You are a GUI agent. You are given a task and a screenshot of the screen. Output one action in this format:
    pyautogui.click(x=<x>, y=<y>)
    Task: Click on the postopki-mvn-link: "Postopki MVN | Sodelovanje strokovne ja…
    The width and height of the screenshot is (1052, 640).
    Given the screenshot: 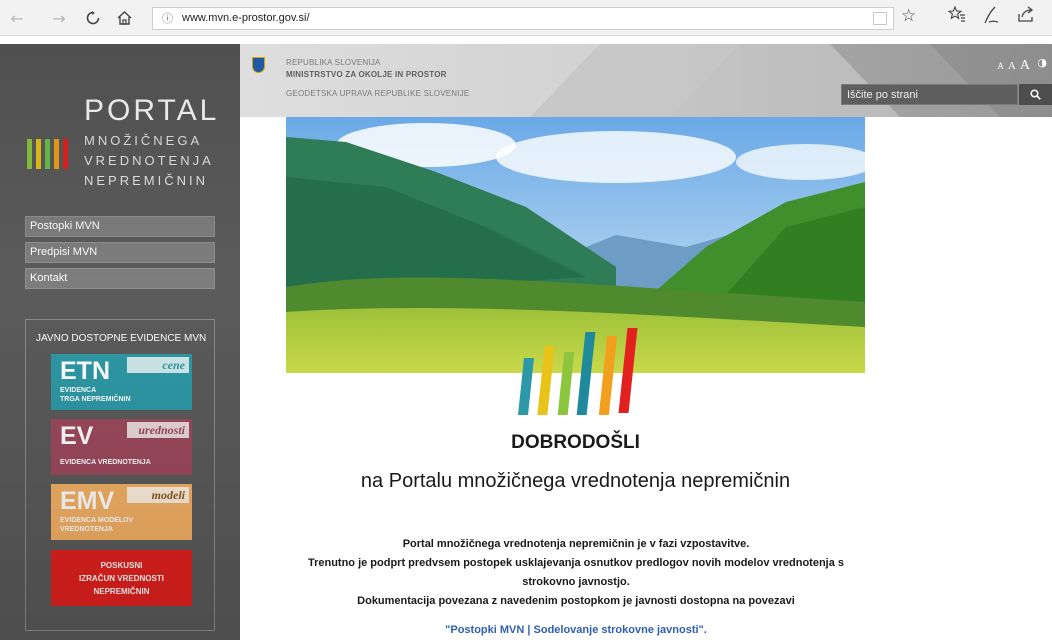 What is the action you would take?
    pyautogui.click(x=576, y=630)
    